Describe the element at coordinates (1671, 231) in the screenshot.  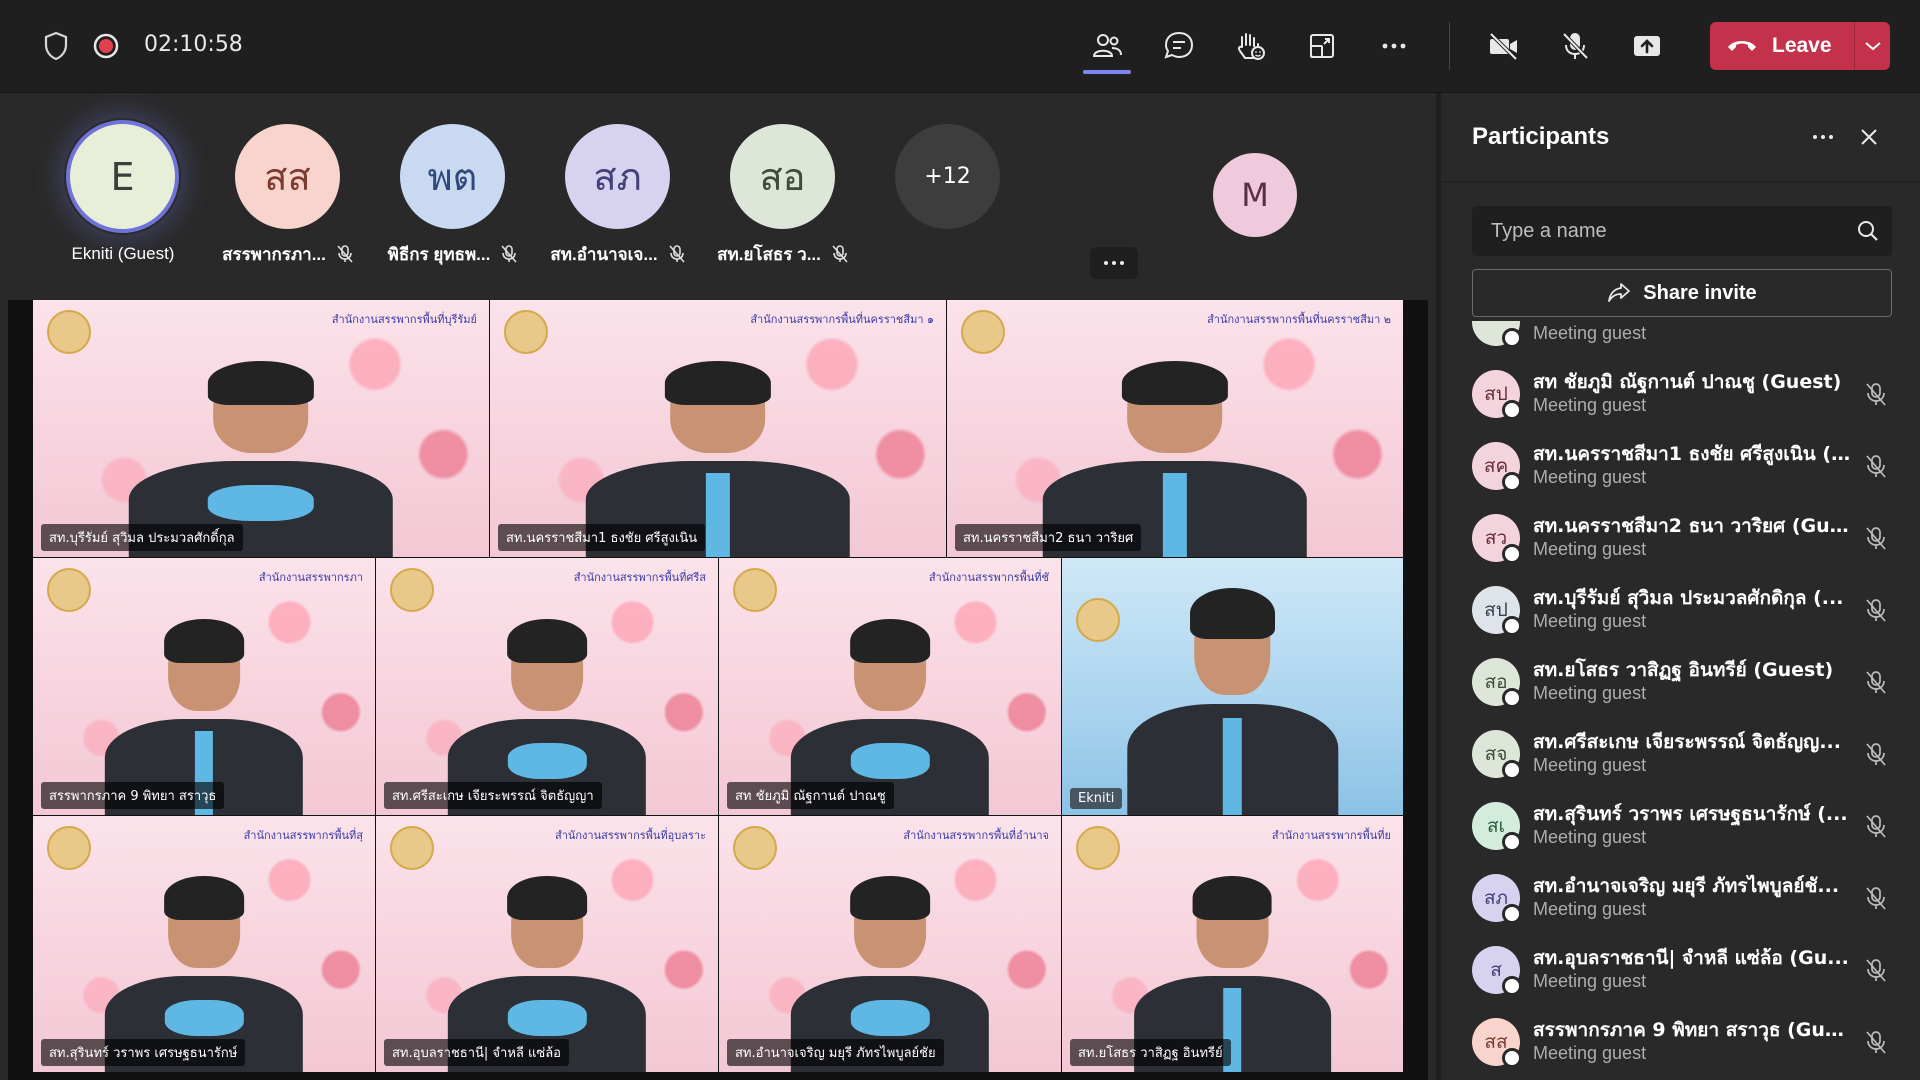
I see `search-input` at that location.